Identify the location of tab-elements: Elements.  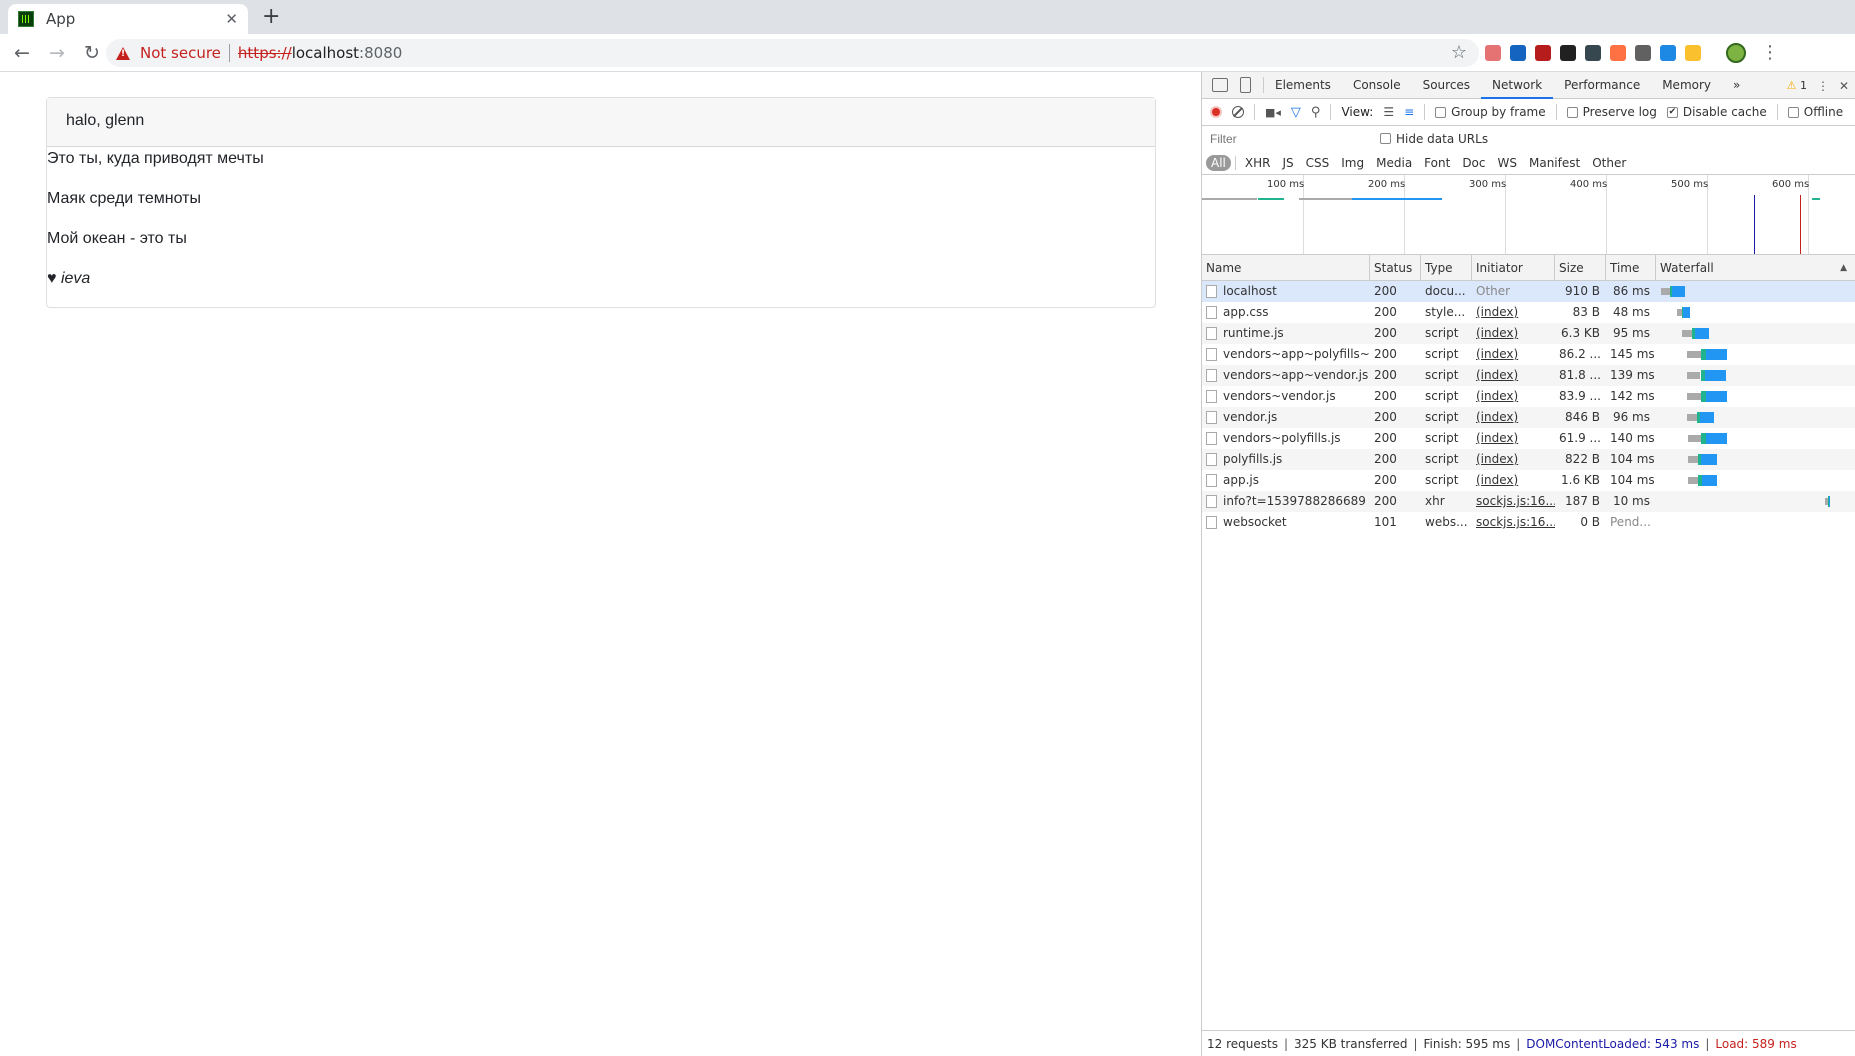
(1303, 85).